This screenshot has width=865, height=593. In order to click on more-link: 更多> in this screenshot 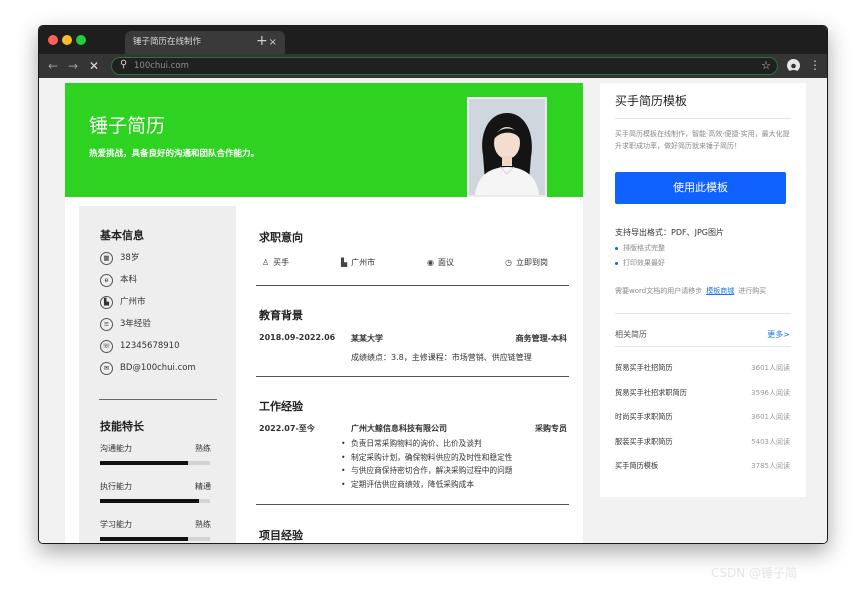, I will do `click(778, 334)`.